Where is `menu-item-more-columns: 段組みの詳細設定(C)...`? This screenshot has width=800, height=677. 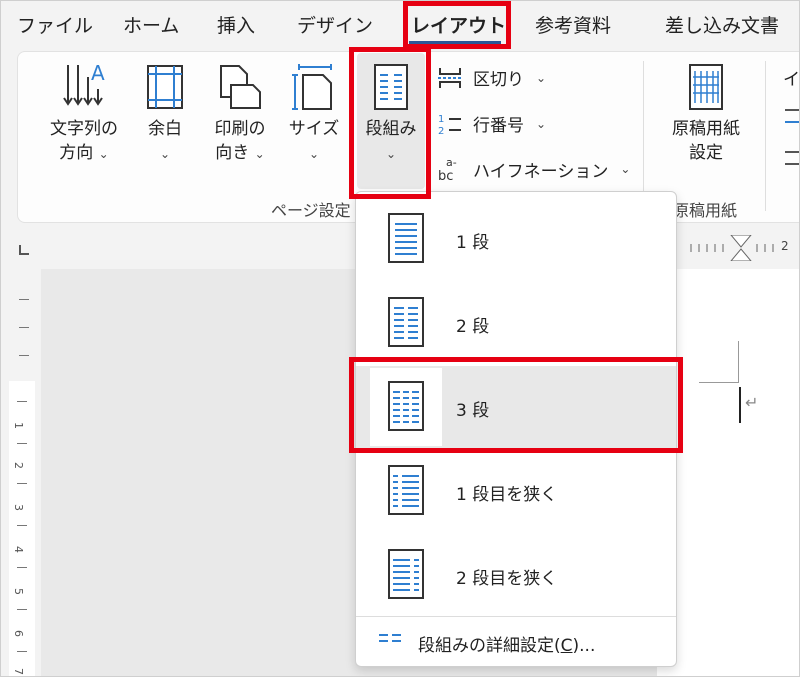 menu-item-more-columns: 段組みの詳細設定(C)... is located at coordinates (516, 642).